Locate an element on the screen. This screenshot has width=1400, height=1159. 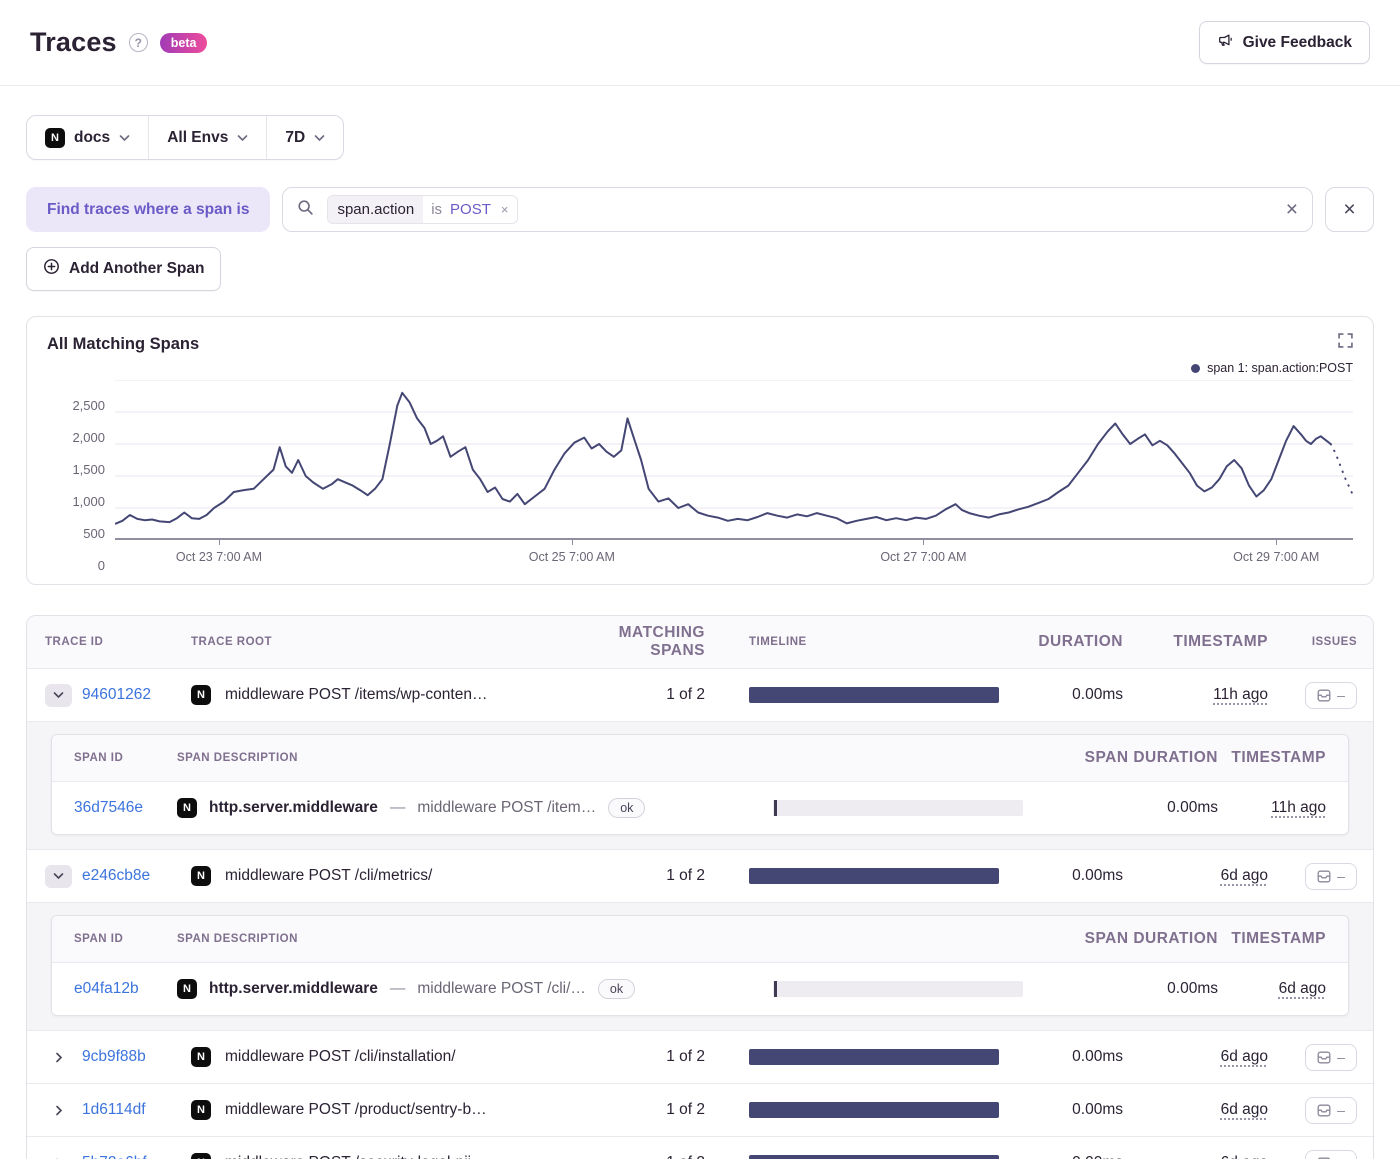
x-axis-tick-label: Oct 27 7:00 AM is located at coordinates (923, 557).